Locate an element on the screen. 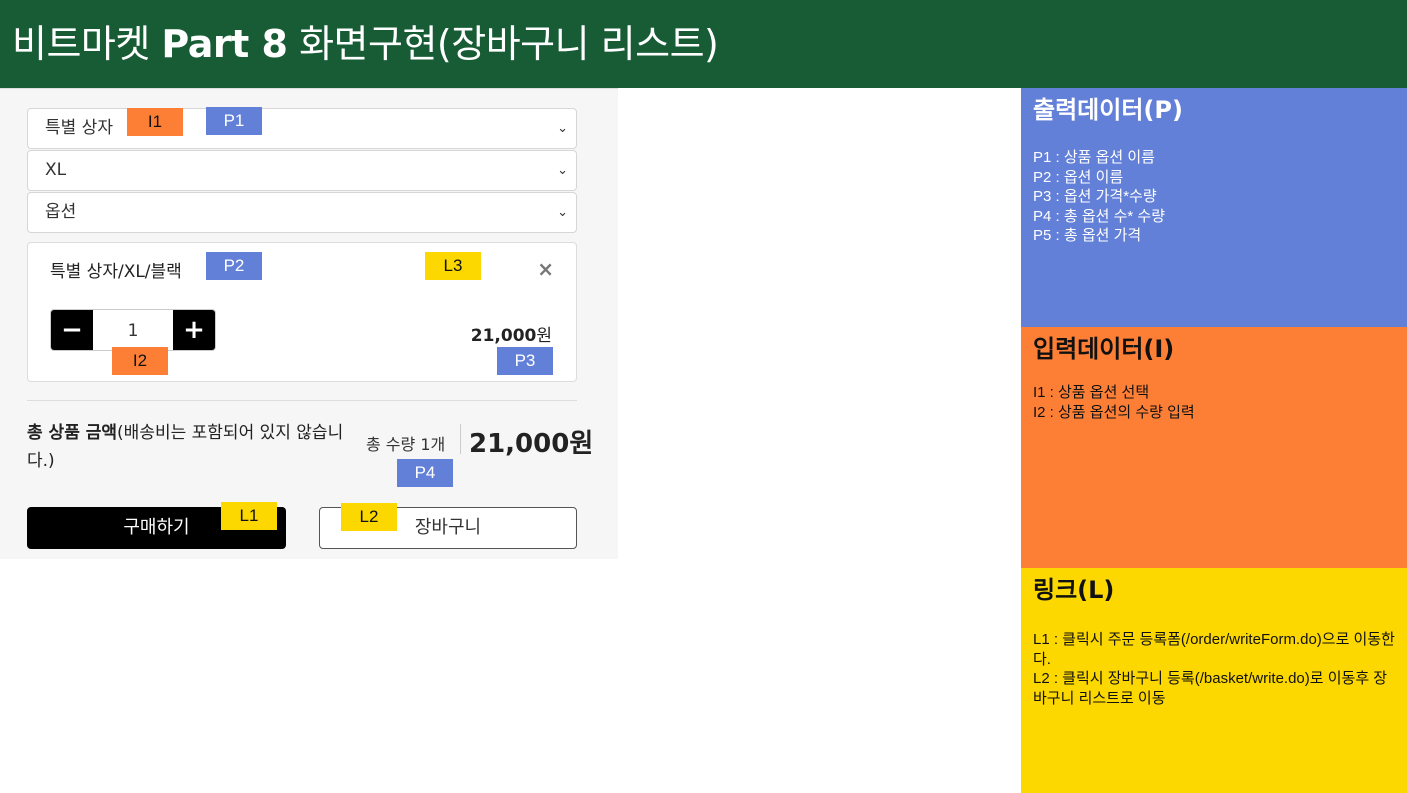  title-bold: Part 8 is located at coordinates (224, 44).